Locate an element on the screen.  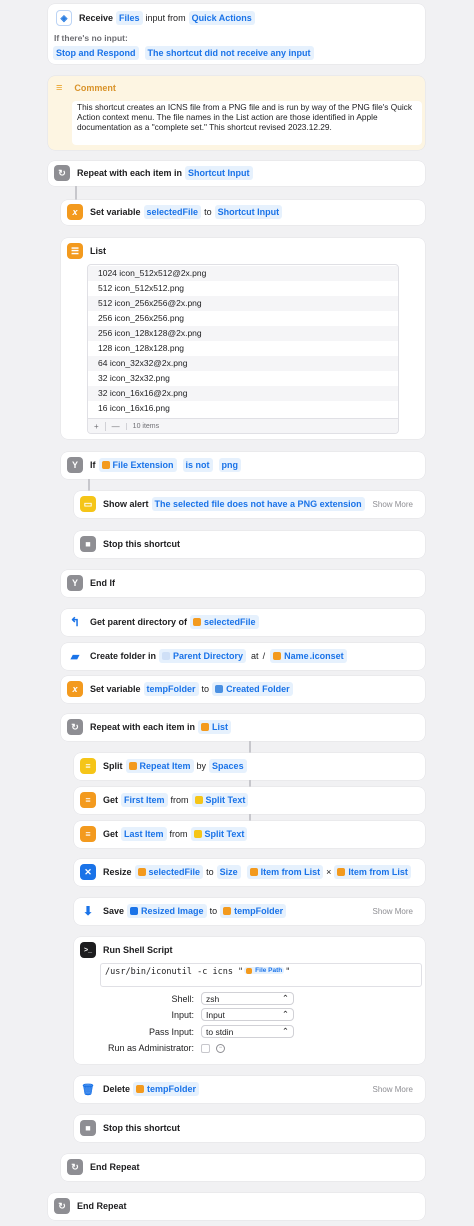
alert-icon: ▭ is located at coordinates (88, 504).